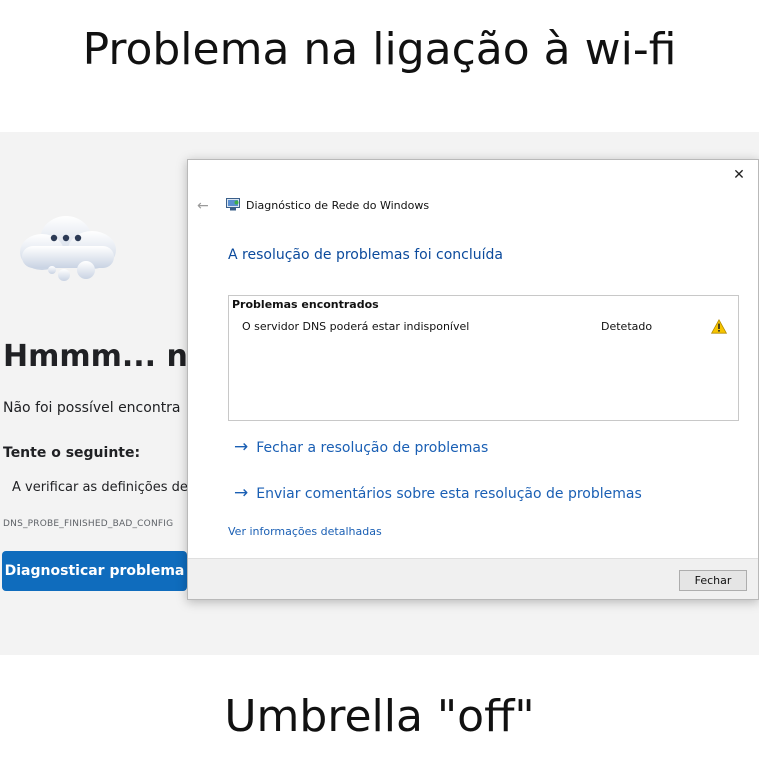 This screenshot has height=759, width=759. I want to click on bottom-caption-area: Umbrella "off", so click(379, 707).